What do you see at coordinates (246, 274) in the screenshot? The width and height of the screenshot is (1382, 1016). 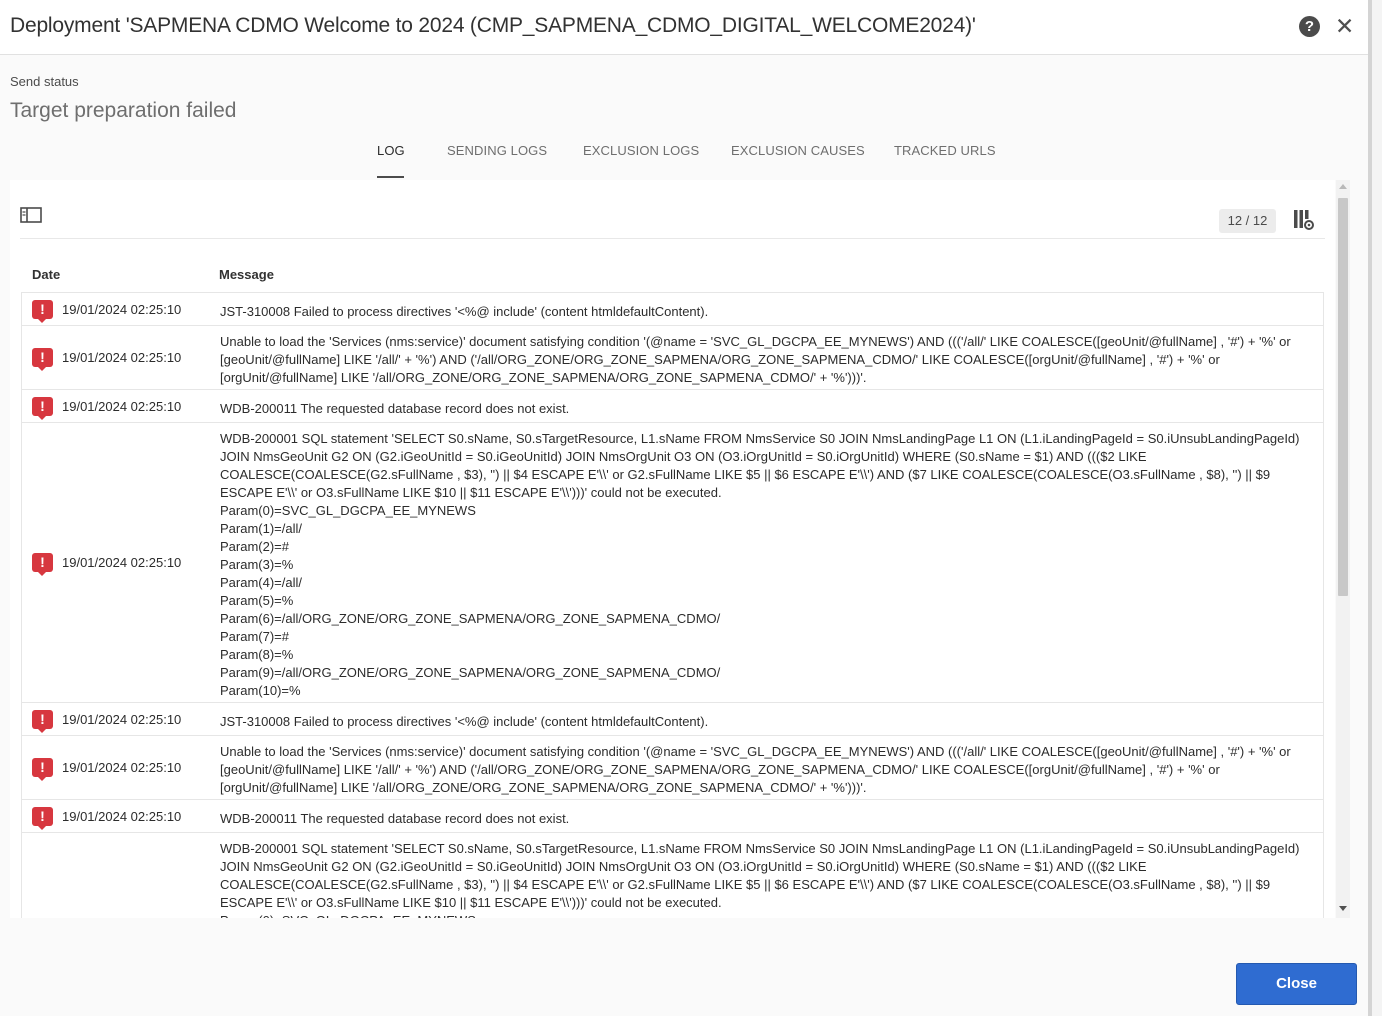 I see `column-header-message: Message` at bounding box center [246, 274].